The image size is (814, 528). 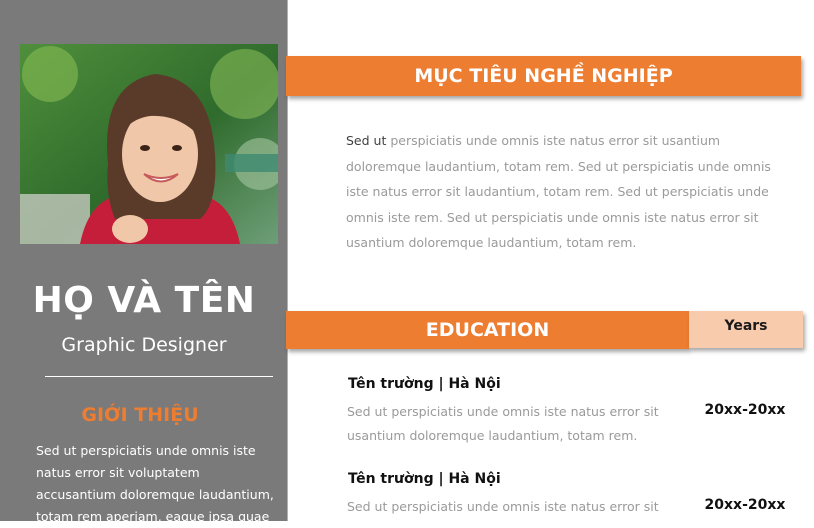 I want to click on sidebar-divider, so click(x=159, y=376).